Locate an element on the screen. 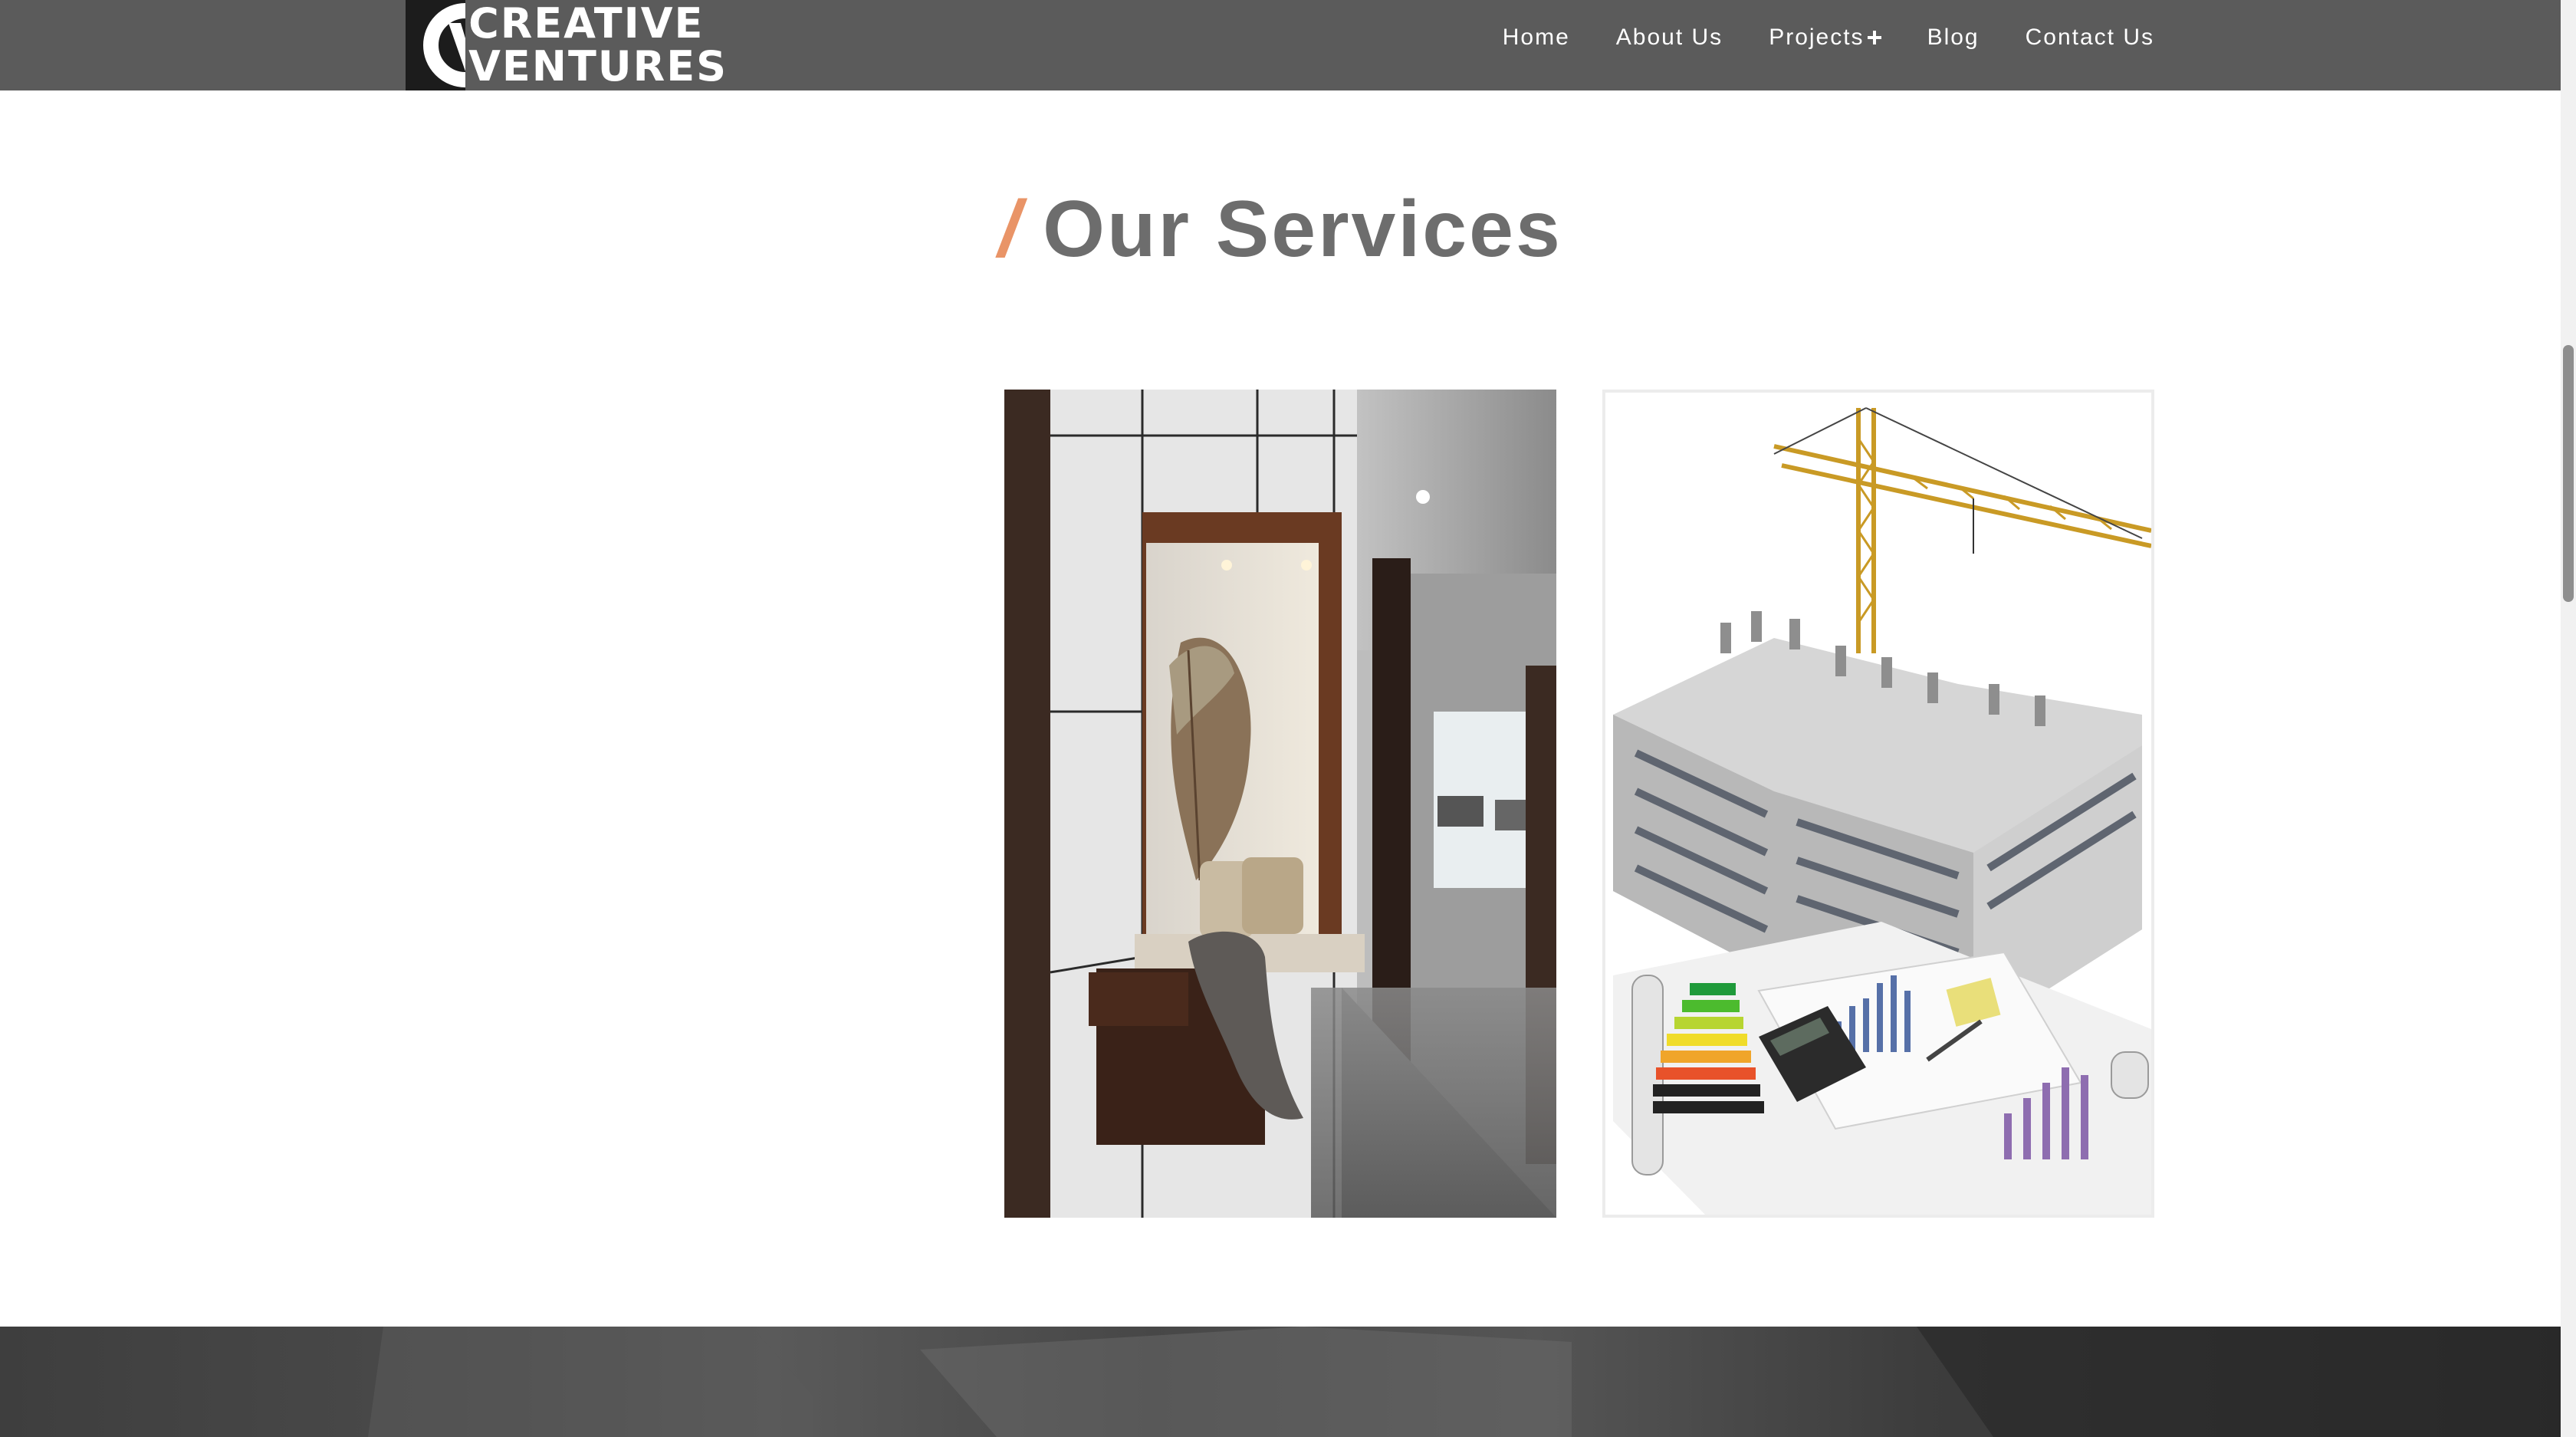 This screenshot has width=2576, height=1437. page-scrollbar is located at coordinates (2569, 718).